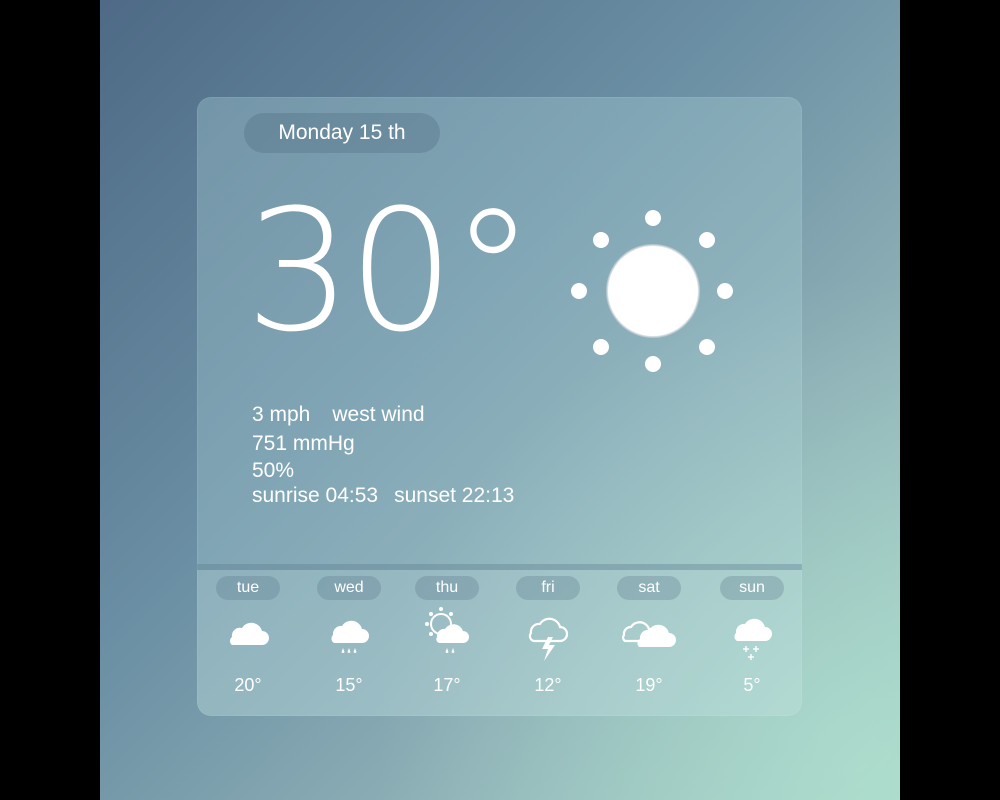 The height and width of the screenshot is (800, 1000). I want to click on wind-speed: 3 mph, so click(281, 414).